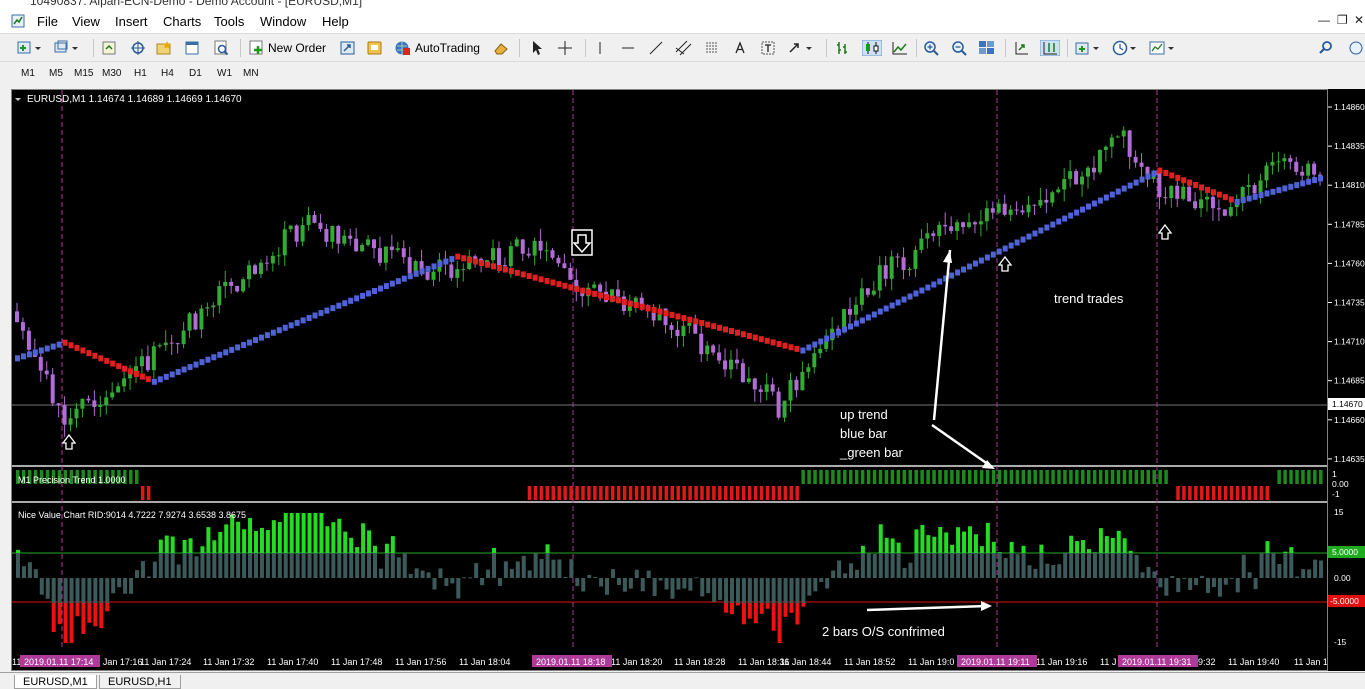 Image resolution: width=1365 pixels, height=689 pixels. What do you see at coordinates (900, 48) in the screenshot?
I see `line-chart-button` at bounding box center [900, 48].